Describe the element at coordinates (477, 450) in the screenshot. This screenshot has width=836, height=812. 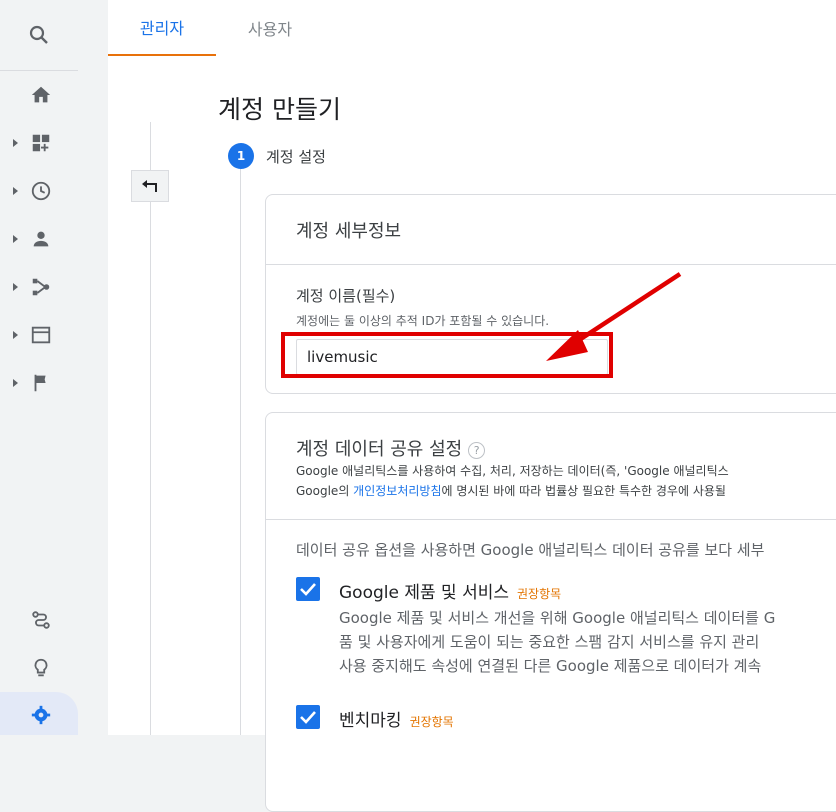
I see `help-icon: ?` at that location.